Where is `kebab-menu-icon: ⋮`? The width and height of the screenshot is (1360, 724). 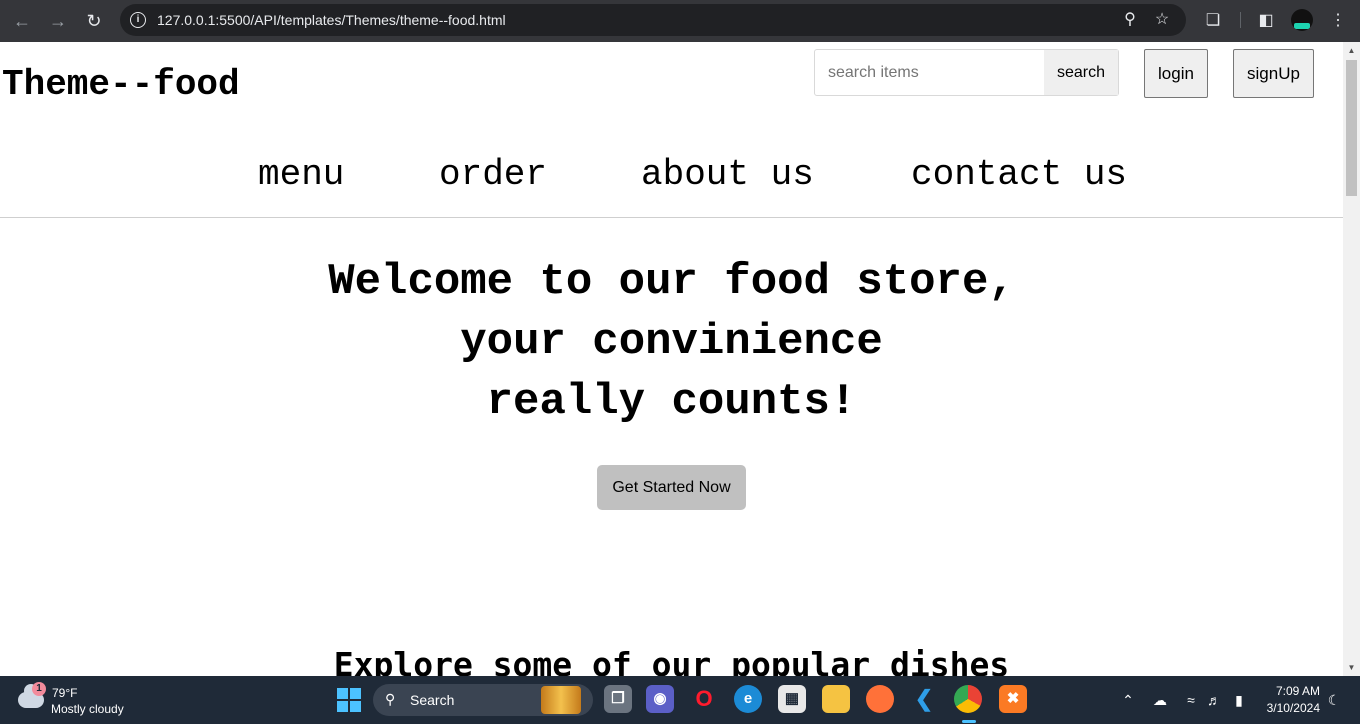
kebab-menu-icon: ⋮ is located at coordinates (1338, 21).